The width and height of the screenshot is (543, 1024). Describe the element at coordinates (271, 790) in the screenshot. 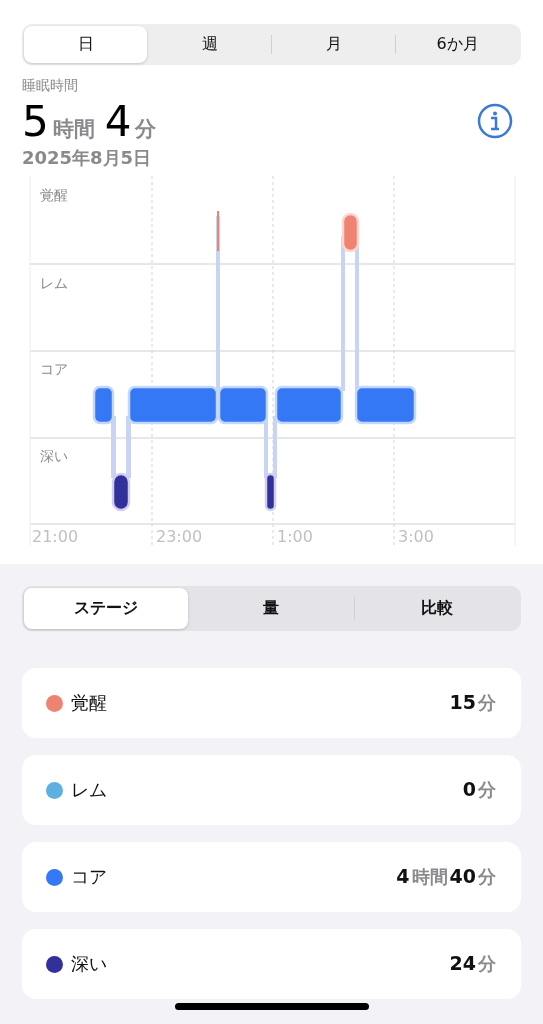

I see `stage-card: レム 0分` at that location.